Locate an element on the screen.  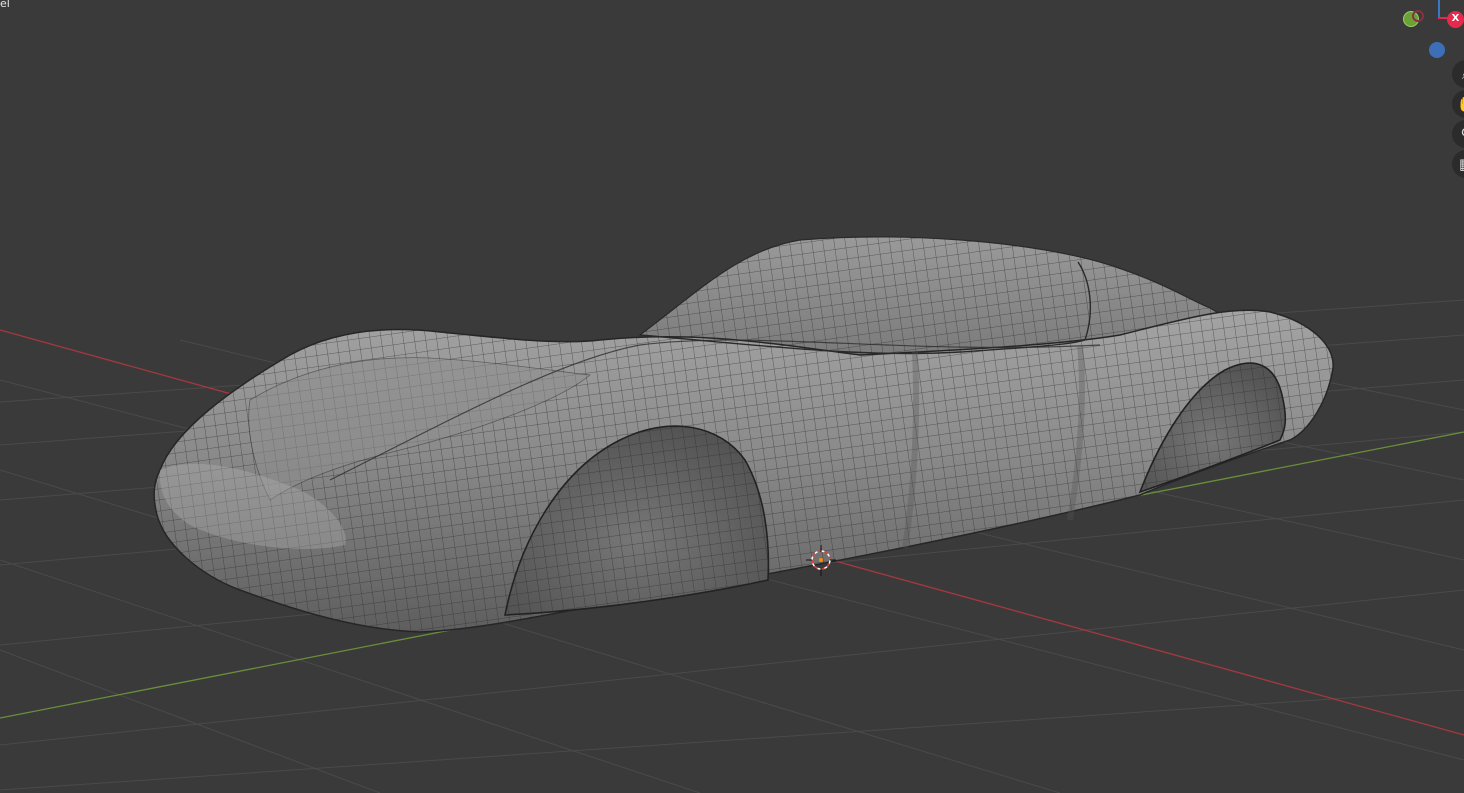
gizmo-x-label: X is located at coordinates (1455, 18).